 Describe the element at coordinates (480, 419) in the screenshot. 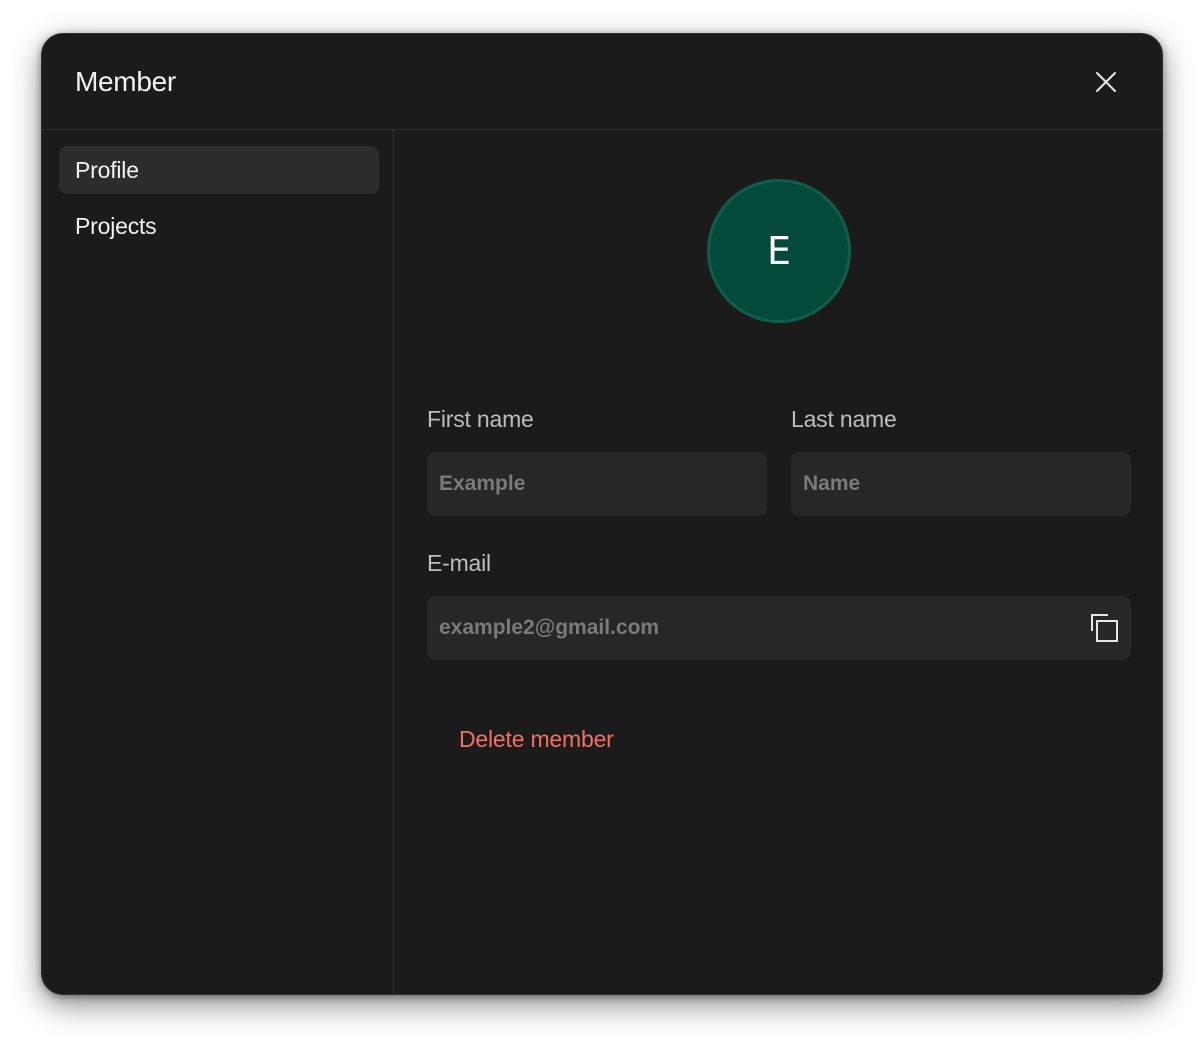

I see `first-name-label: First name` at that location.